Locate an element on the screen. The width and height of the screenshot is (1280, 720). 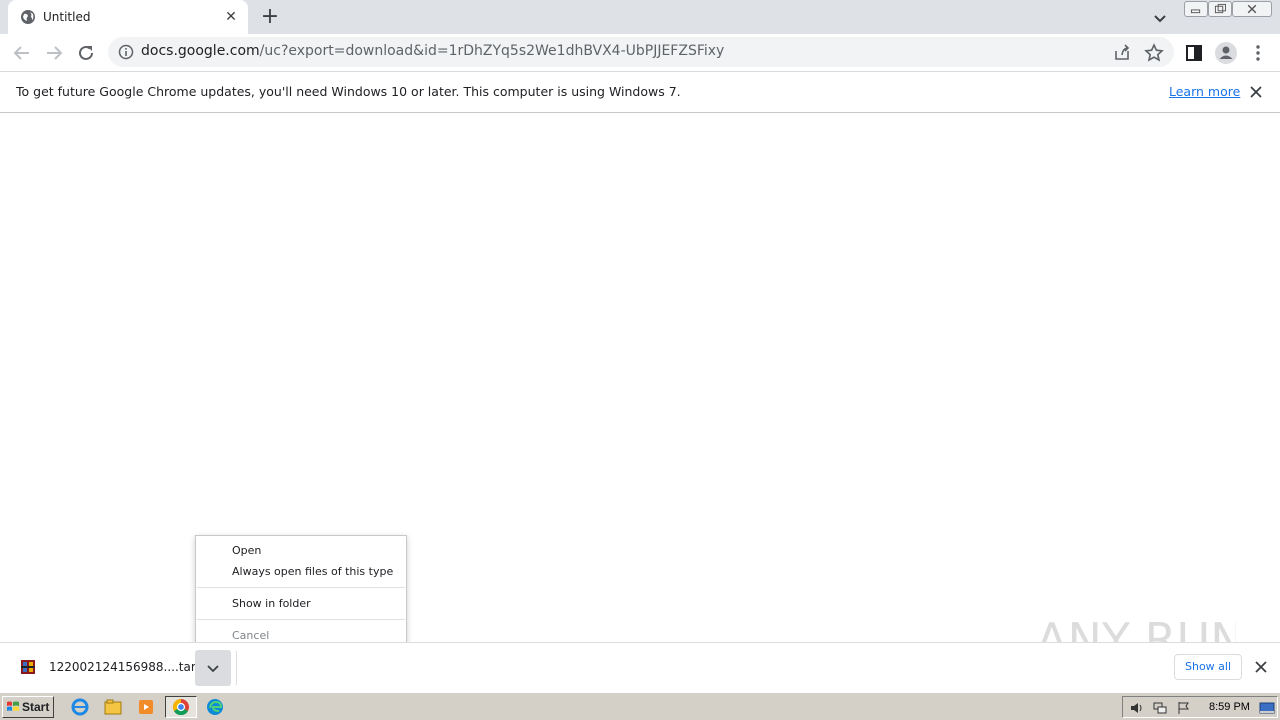
system-tray: 8:59 PM is located at coordinates (1200, 707).